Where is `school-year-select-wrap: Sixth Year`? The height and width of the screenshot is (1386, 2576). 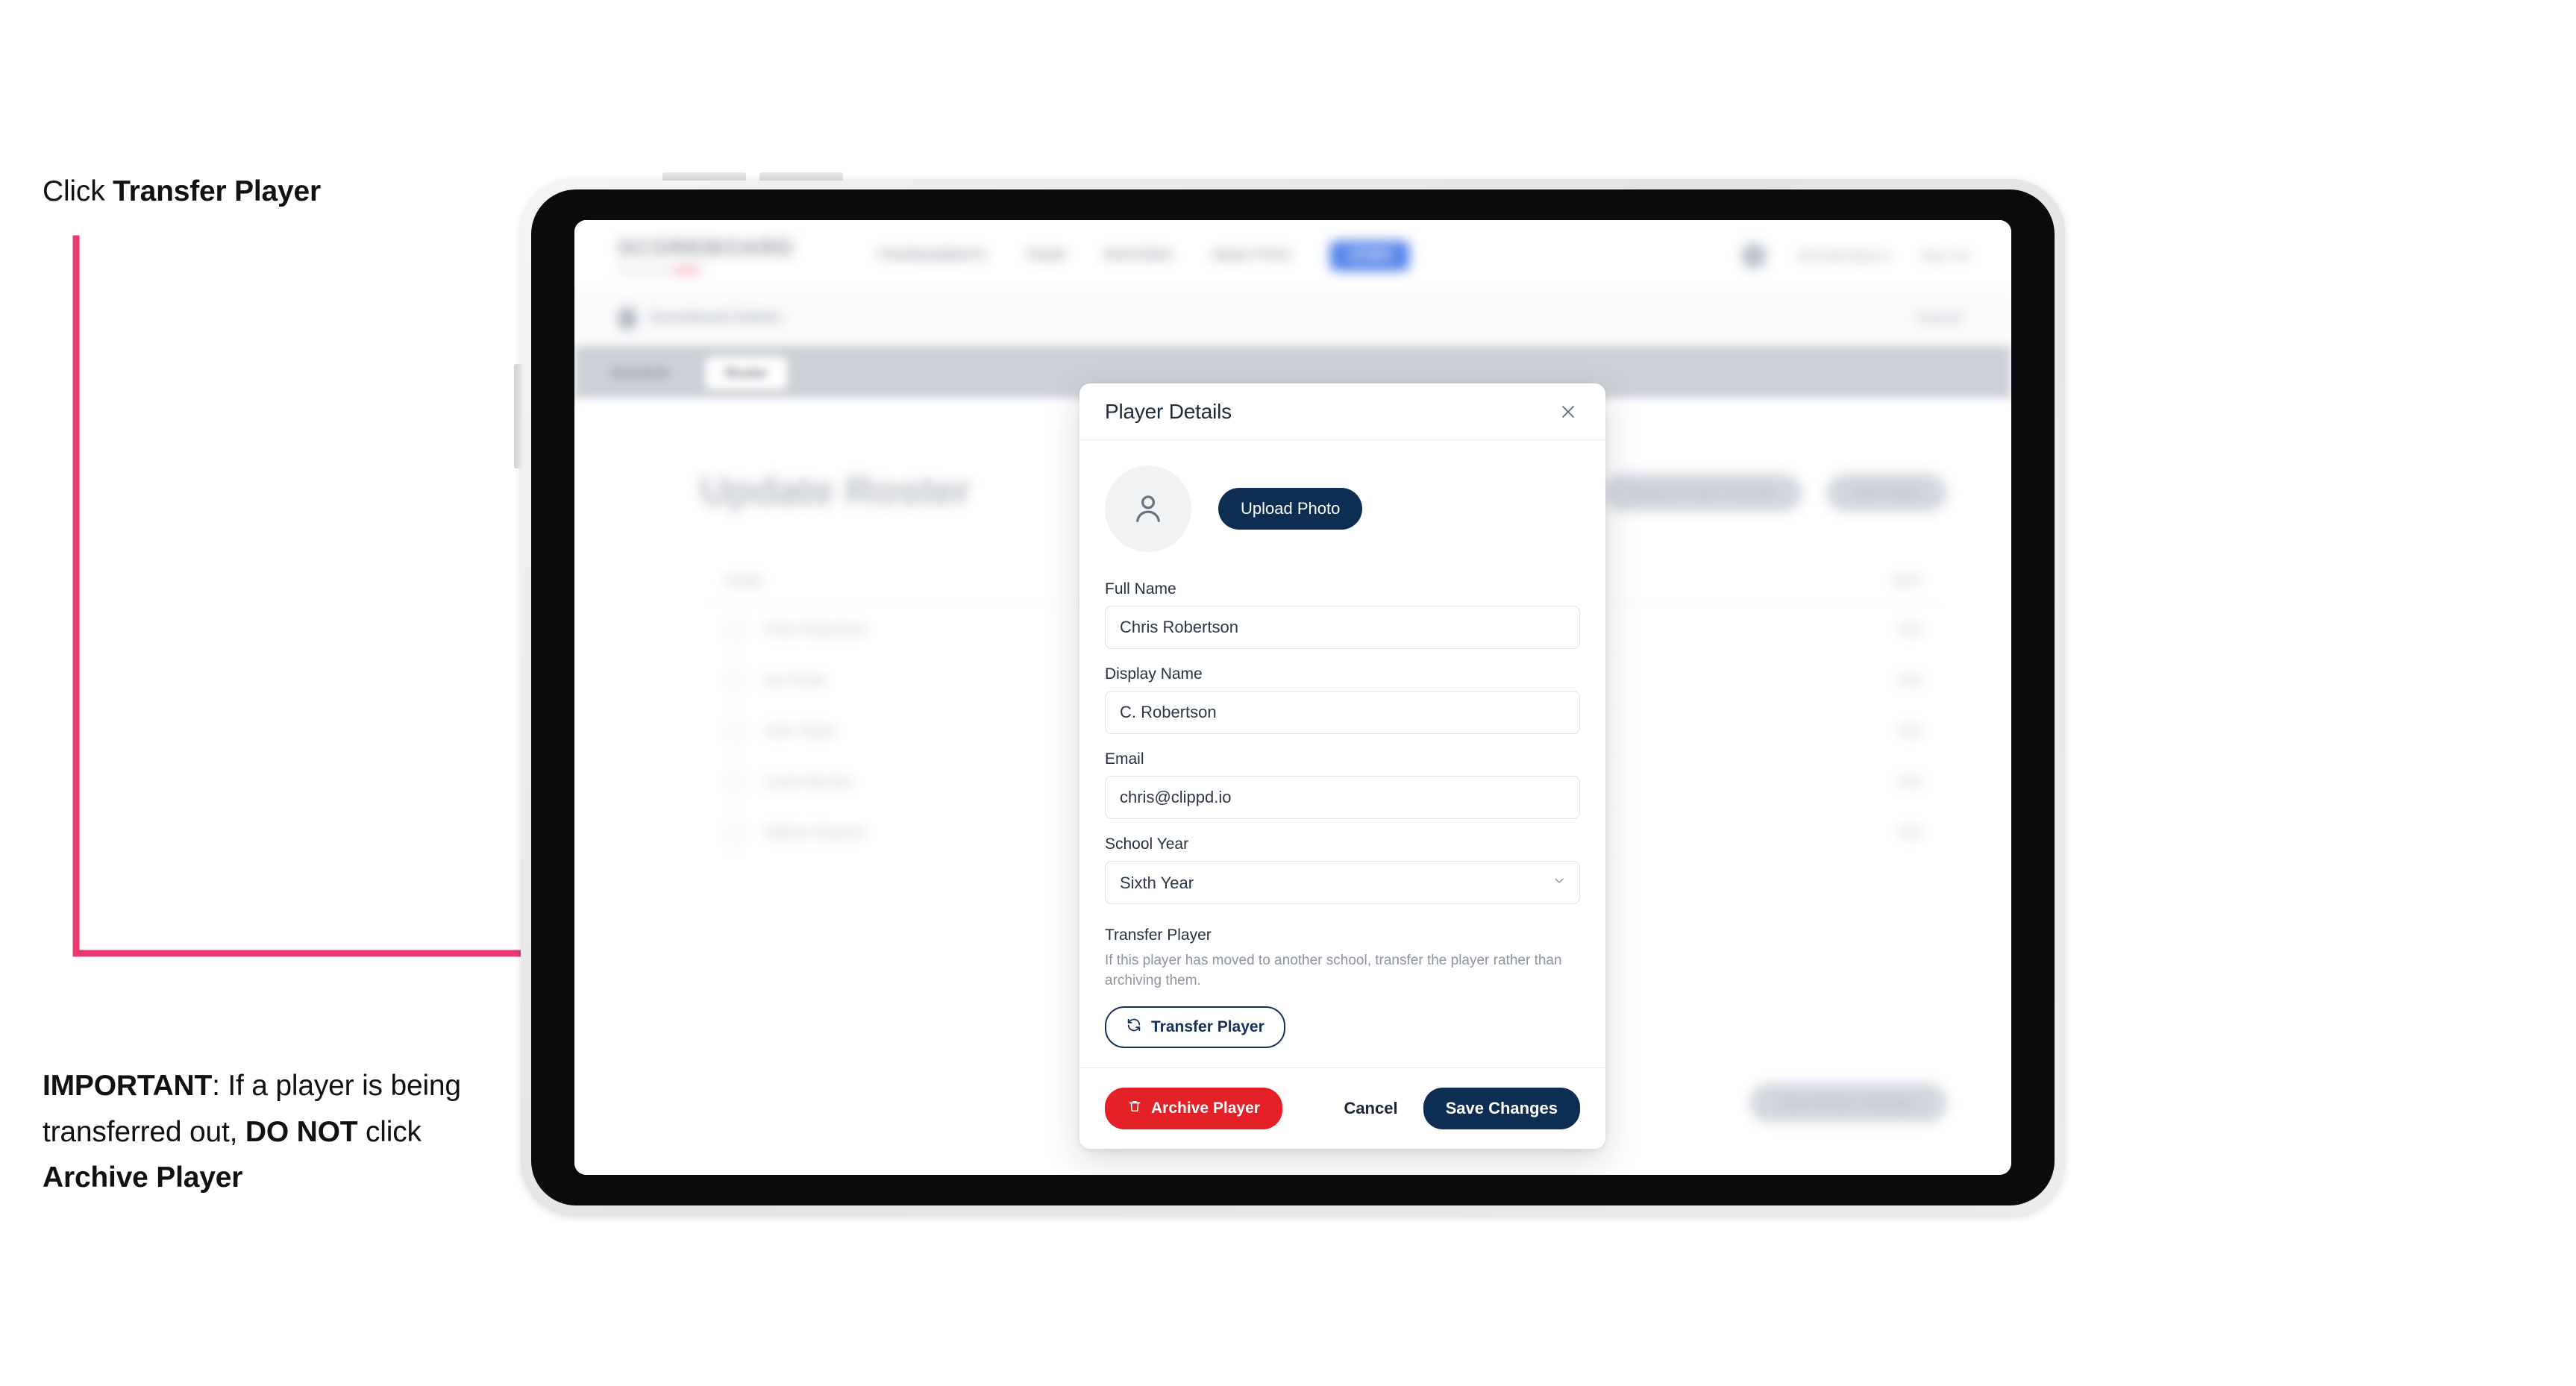 school-year-select-wrap: Sixth Year is located at coordinates (1342, 882).